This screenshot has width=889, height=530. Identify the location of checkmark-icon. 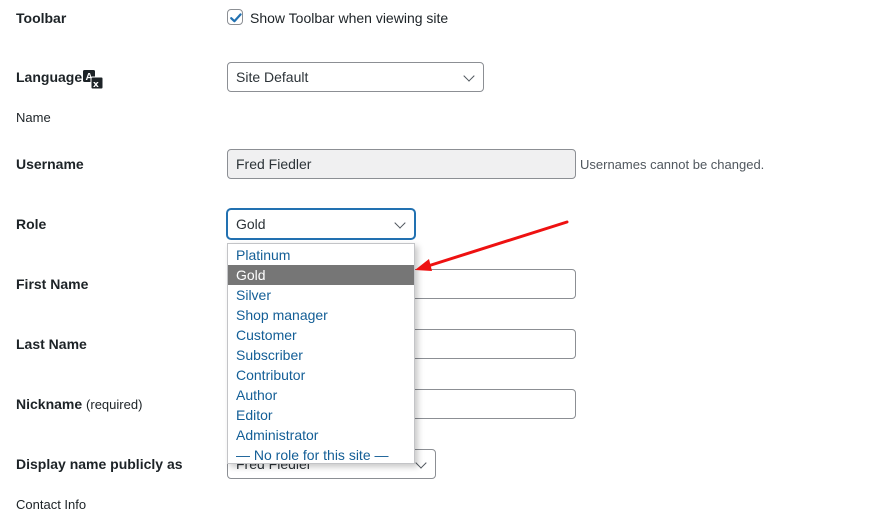
(236, 18).